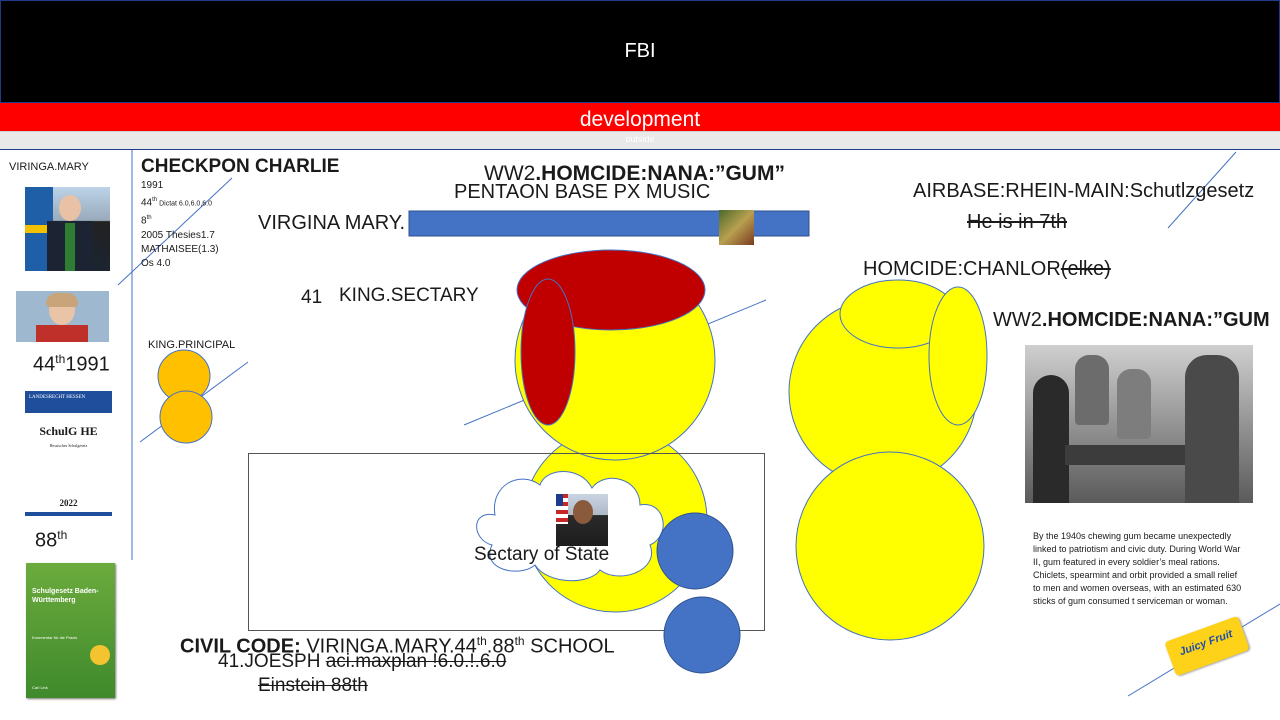 This screenshot has height=720, width=1280. I want to click on seventh-label: He is in 7th, so click(1017, 222).